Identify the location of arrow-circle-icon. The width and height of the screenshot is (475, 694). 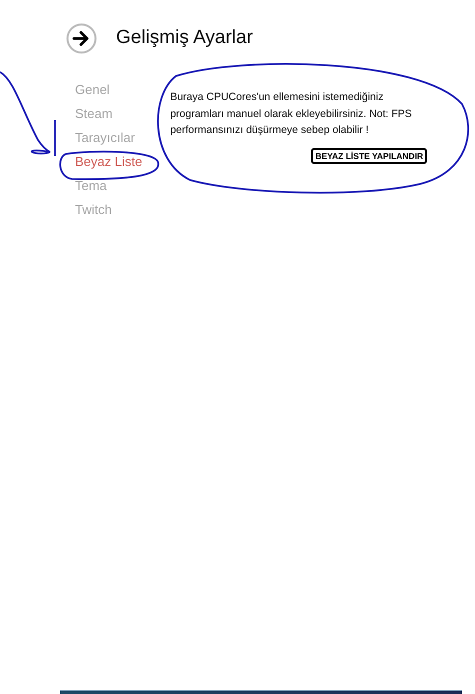
(81, 38).